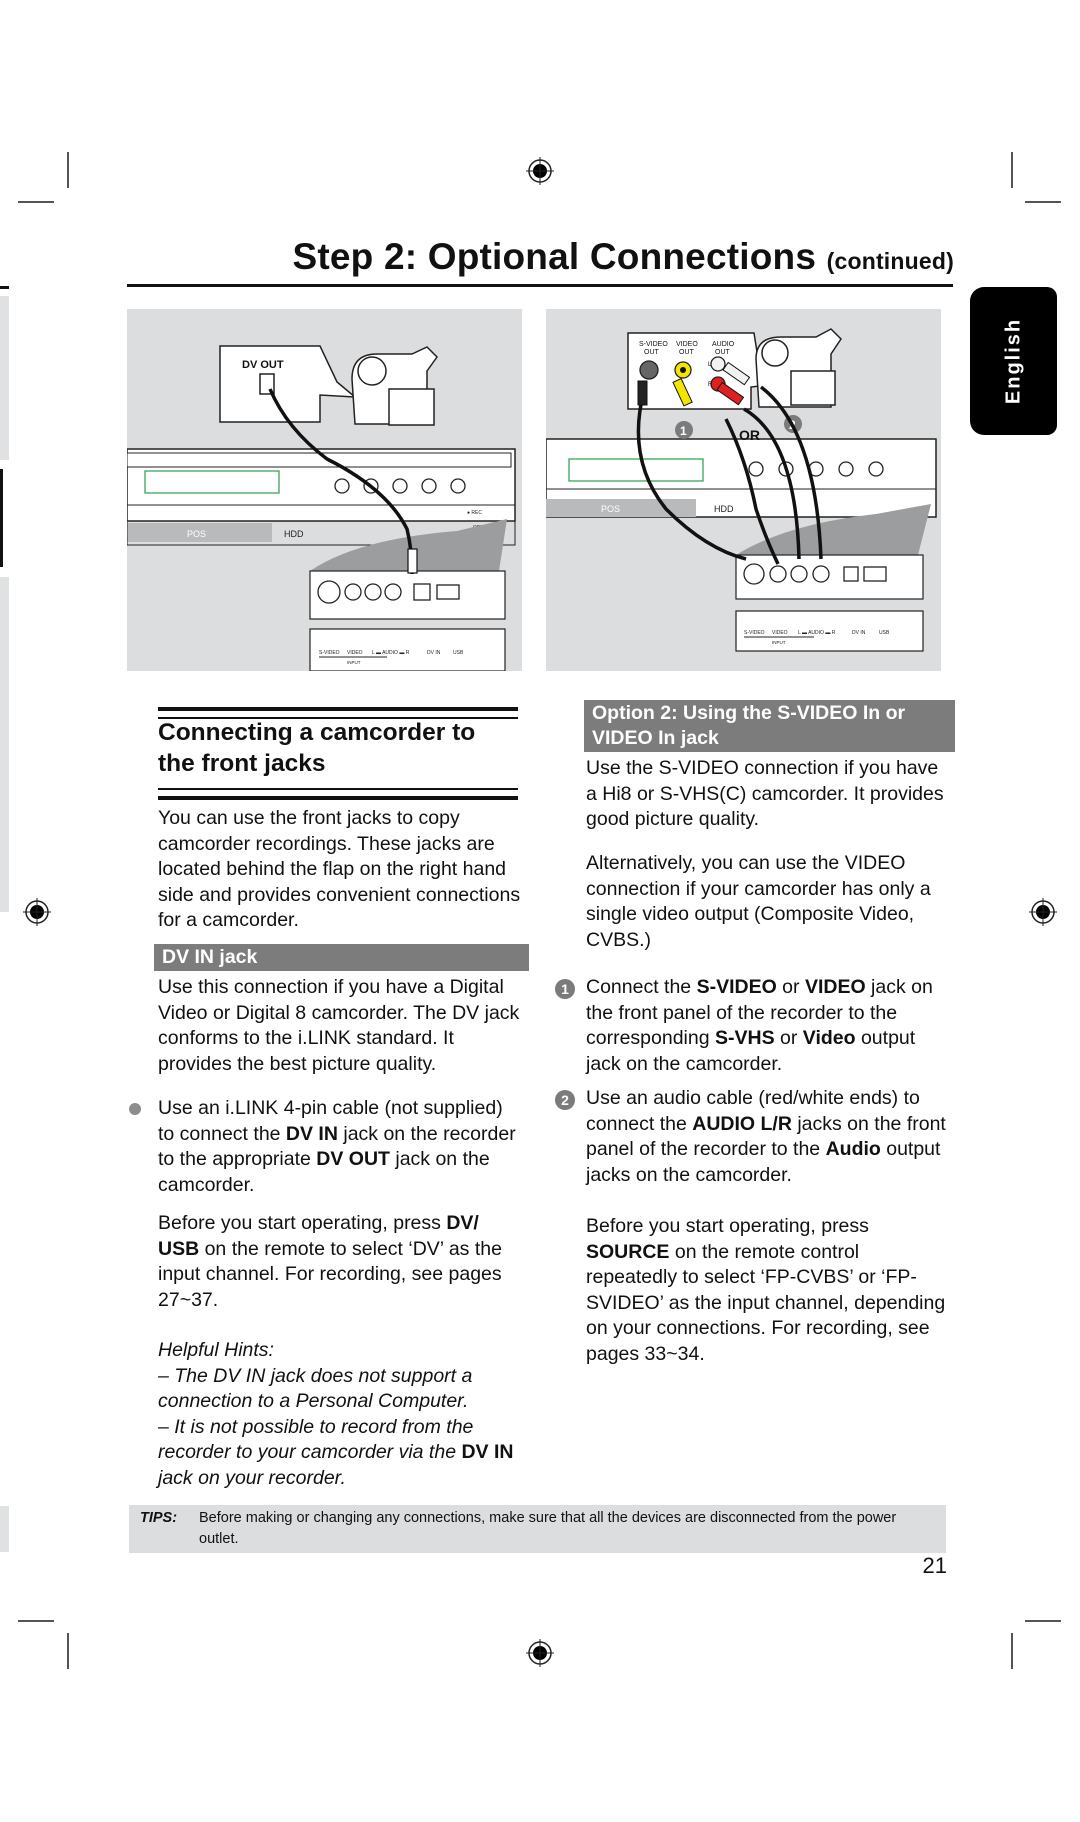  Describe the element at coordinates (710, 385) in the screenshot. I see `audio-r-label: R` at that location.